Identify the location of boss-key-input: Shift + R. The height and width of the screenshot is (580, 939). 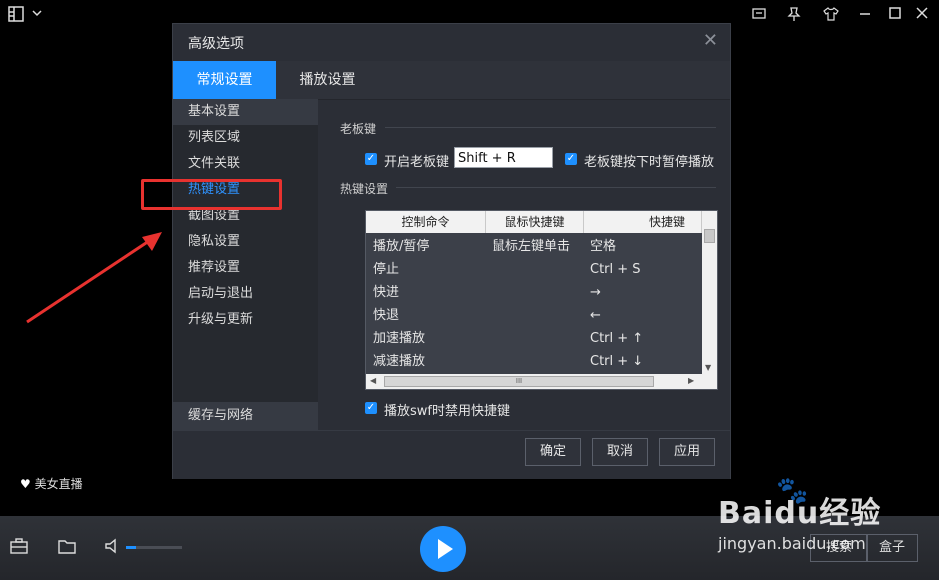
(503, 157).